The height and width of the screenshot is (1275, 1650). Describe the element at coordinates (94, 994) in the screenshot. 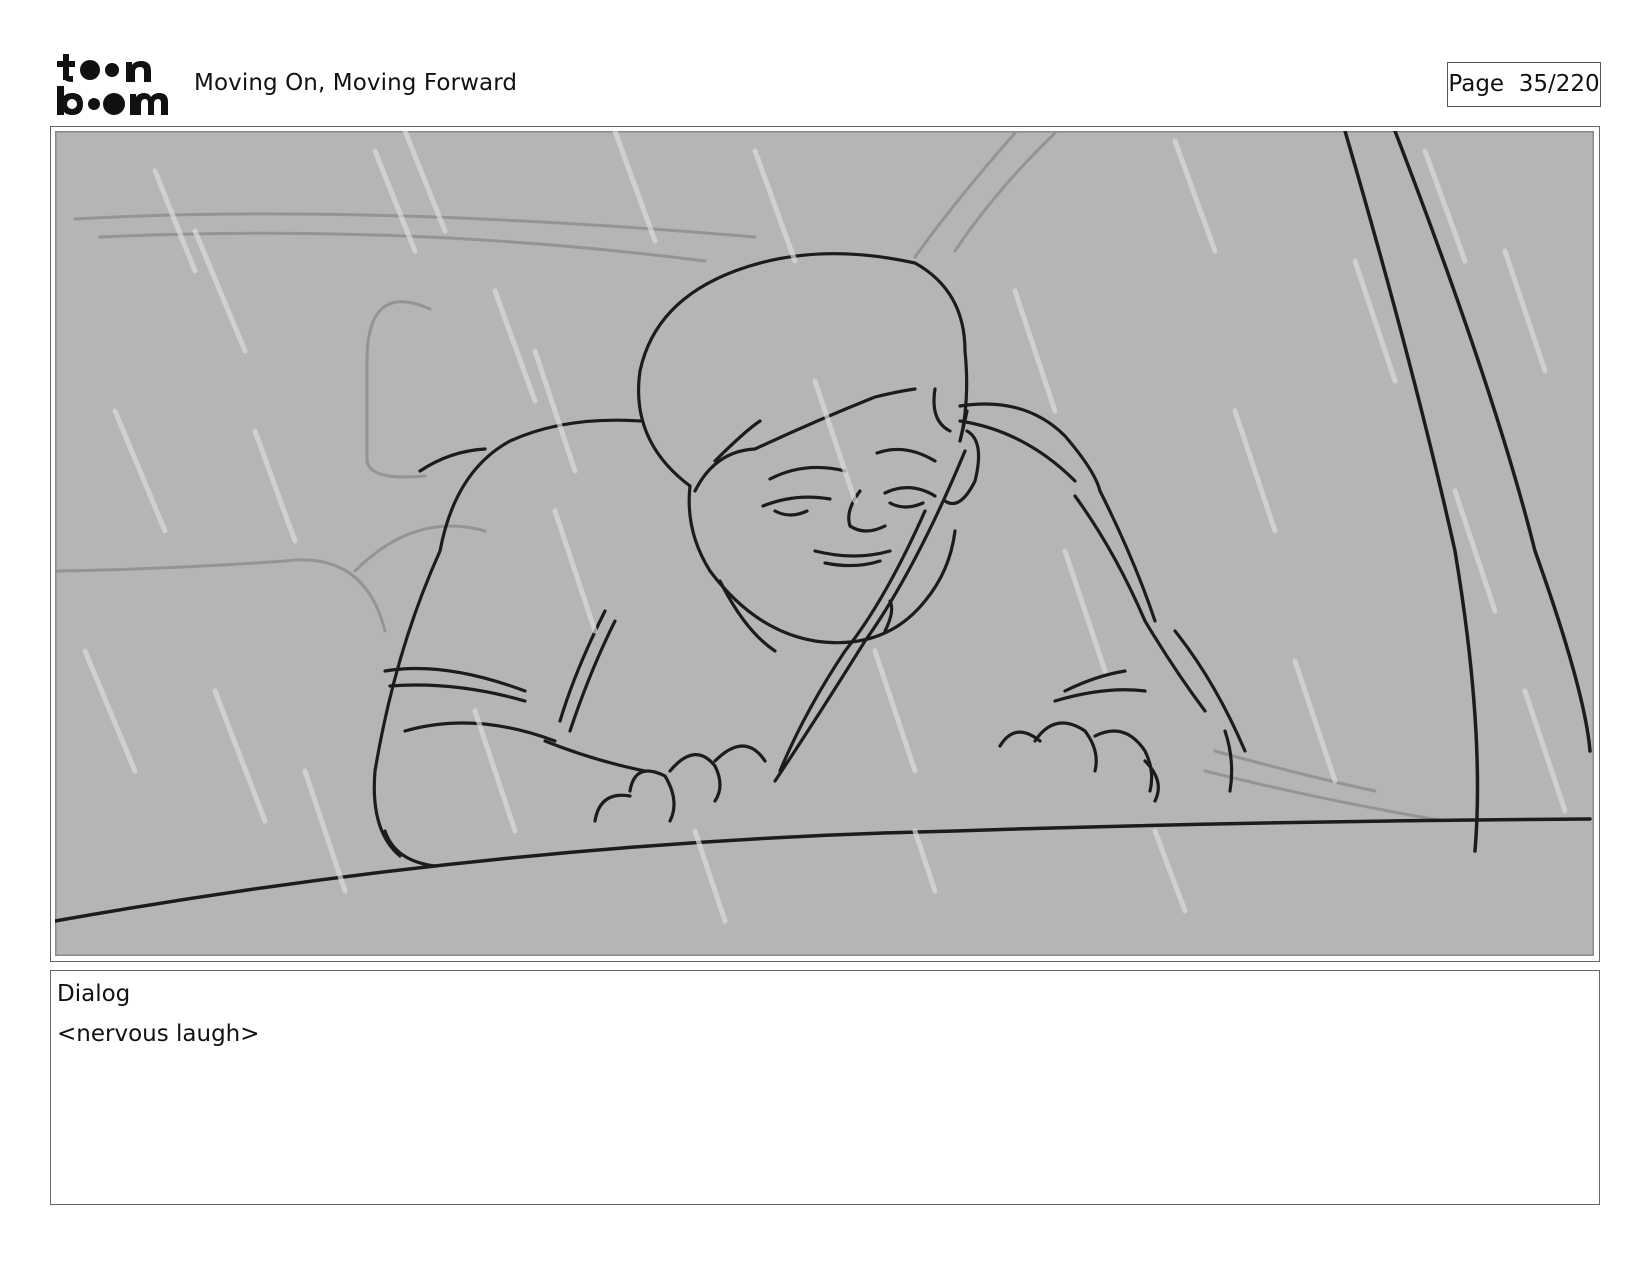

I see `dialog-label: Dialog` at that location.